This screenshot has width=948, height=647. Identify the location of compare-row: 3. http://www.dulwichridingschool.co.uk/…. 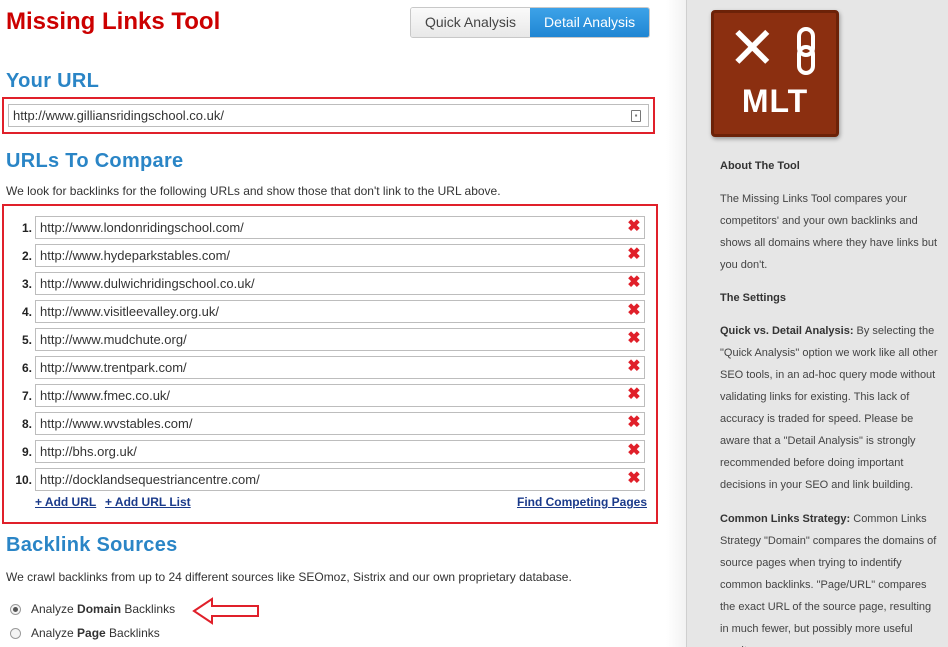
(330, 284).